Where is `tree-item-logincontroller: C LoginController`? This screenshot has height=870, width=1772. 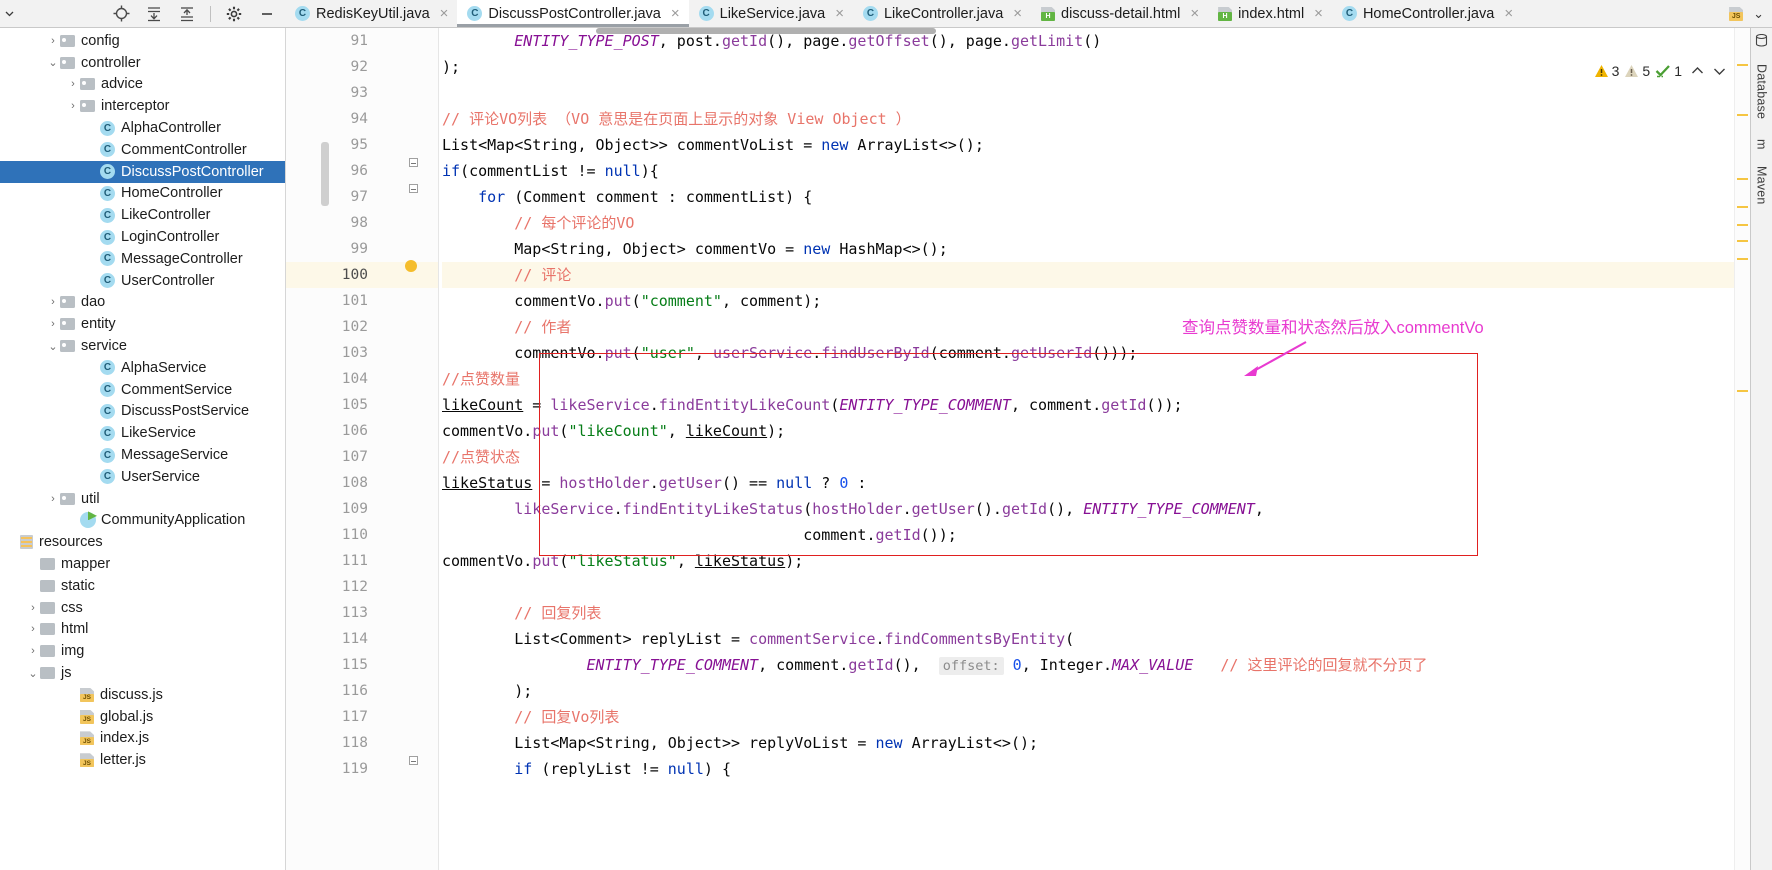 tree-item-logincontroller: C LoginController is located at coordinates (142, 237).